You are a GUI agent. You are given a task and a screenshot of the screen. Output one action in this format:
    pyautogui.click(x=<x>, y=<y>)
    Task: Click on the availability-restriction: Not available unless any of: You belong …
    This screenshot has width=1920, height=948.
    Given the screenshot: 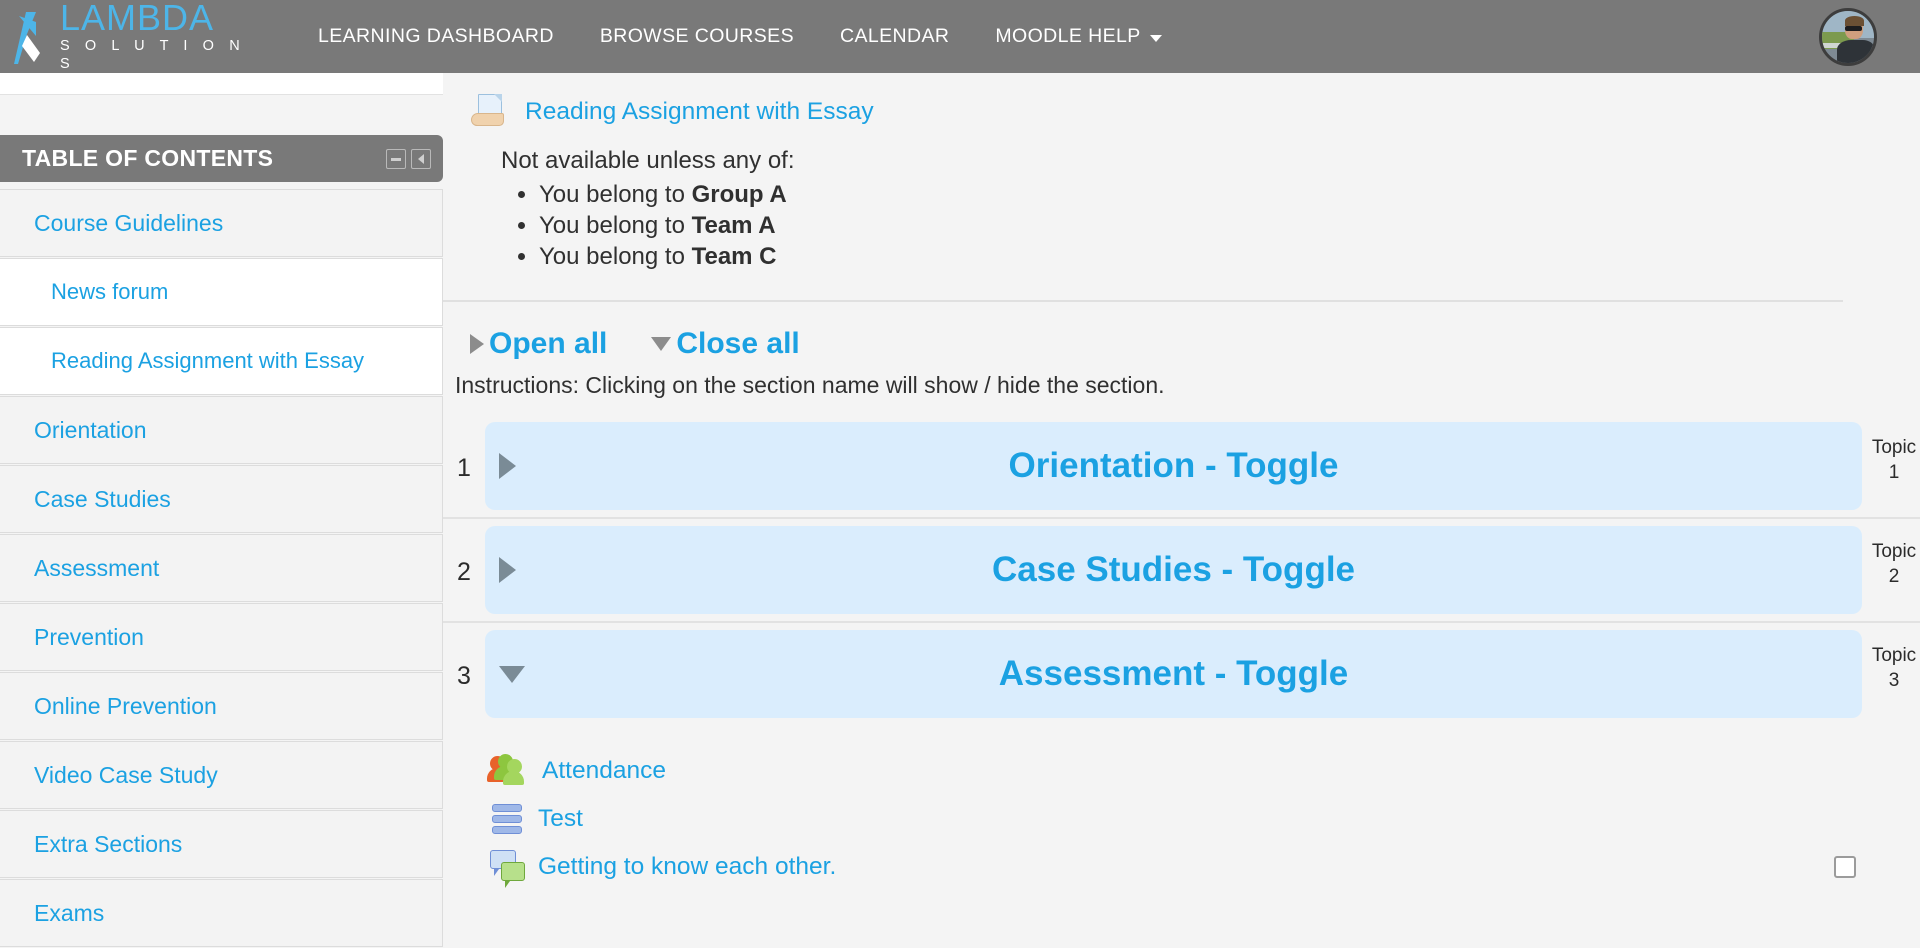 What is the action you would take?
    pyautogui.click(x=1210, y=209)
    